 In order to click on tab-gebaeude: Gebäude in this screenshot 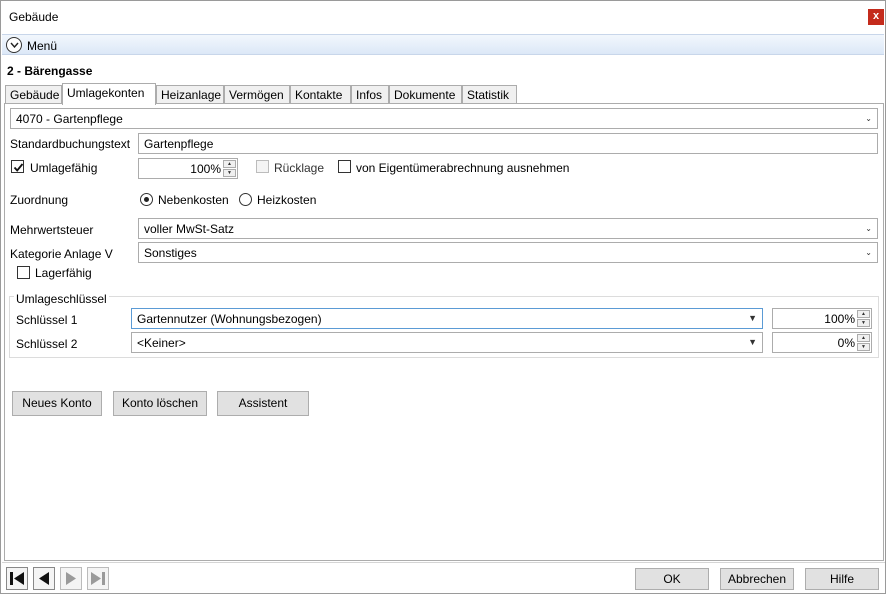, I will do `click(33, 94)`.